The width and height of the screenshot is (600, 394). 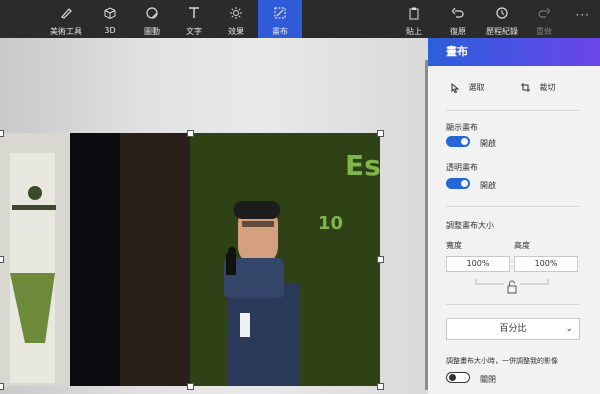 I want to click on show-canvas-label: 顯示畫布, so click(x=462, y=127).